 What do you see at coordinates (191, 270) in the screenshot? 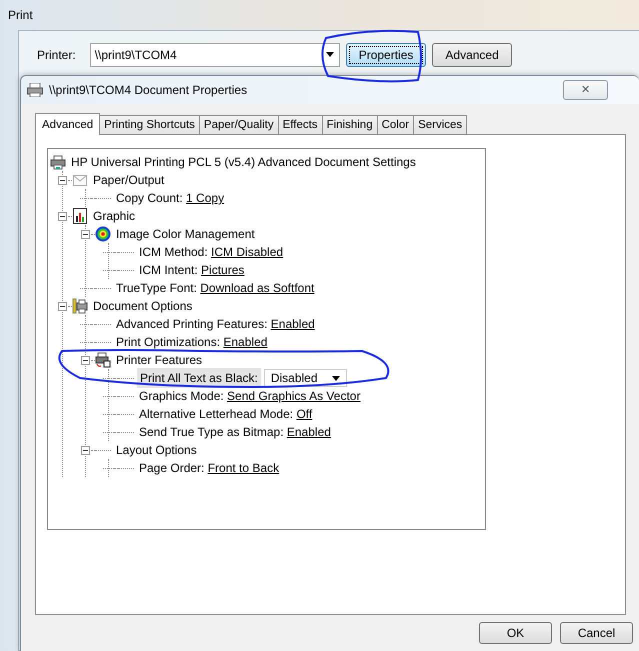
I see `setting-item: ICM Intent: Pictures` at bounding box center [191, 270].